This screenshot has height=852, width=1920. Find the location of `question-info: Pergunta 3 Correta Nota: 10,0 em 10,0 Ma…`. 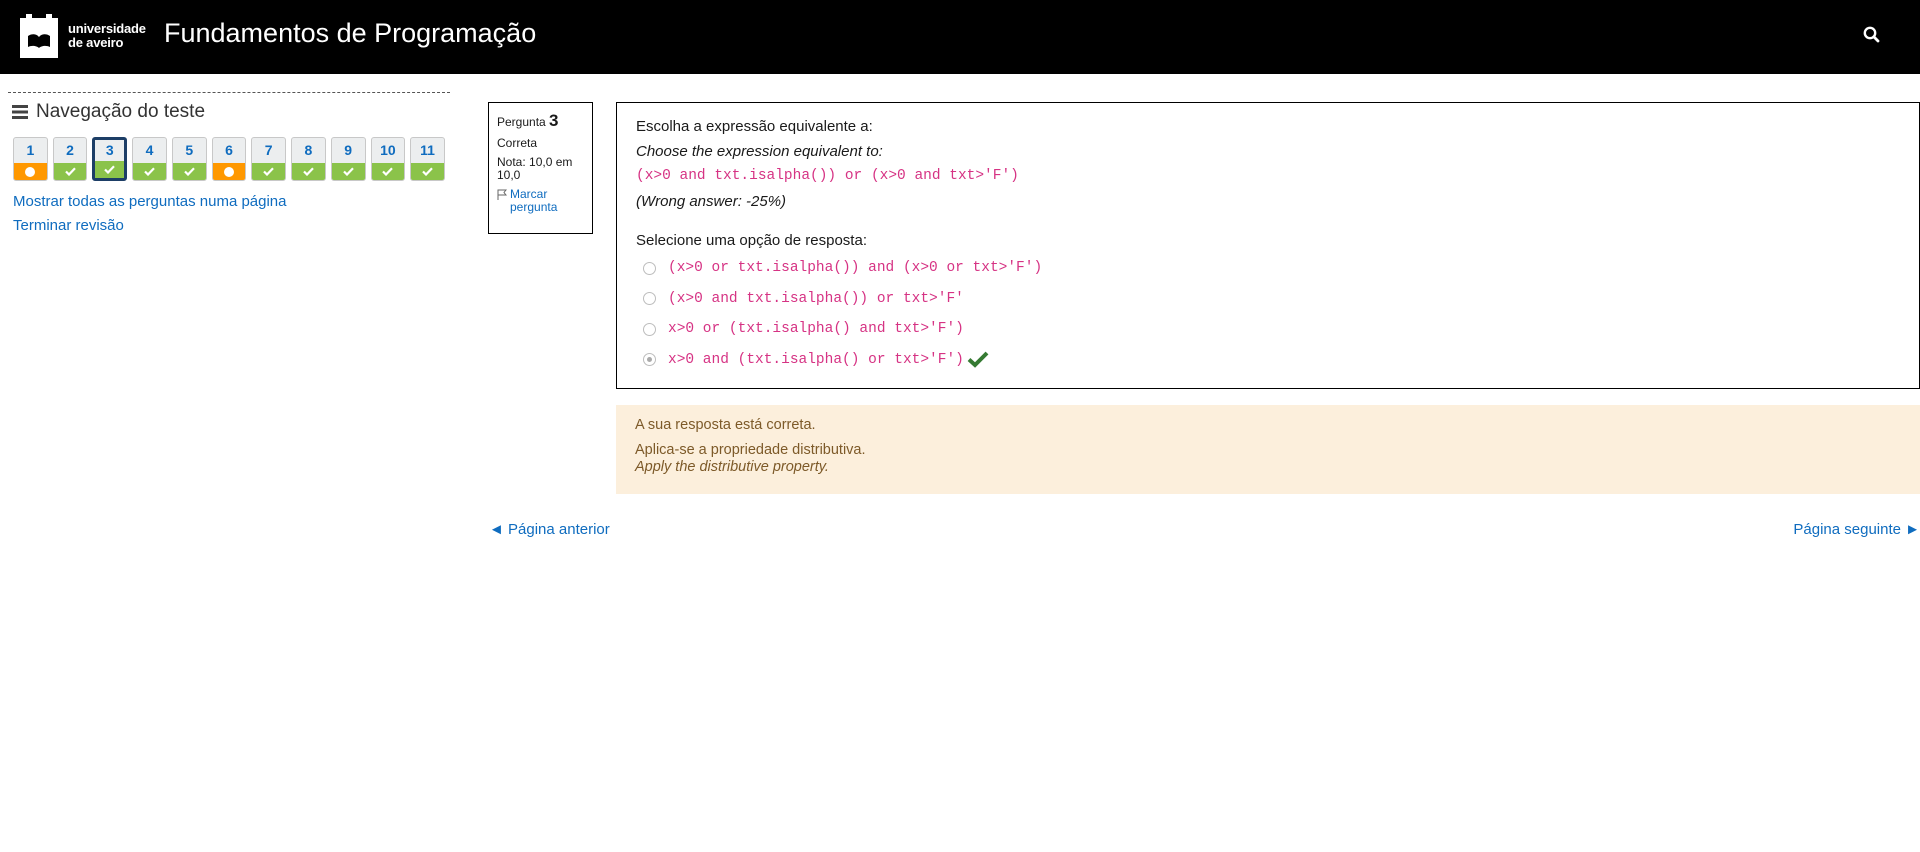

question-info: Pergunta 3 Correta Nota: 10,0 em 10,0 Ma… is located at coordinates (540, 168).